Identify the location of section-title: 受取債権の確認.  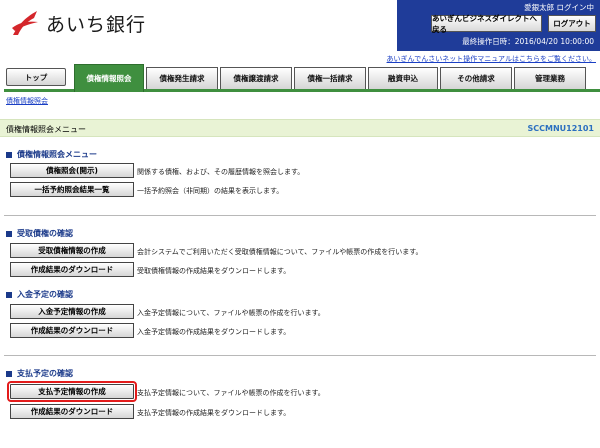
(45, 233).